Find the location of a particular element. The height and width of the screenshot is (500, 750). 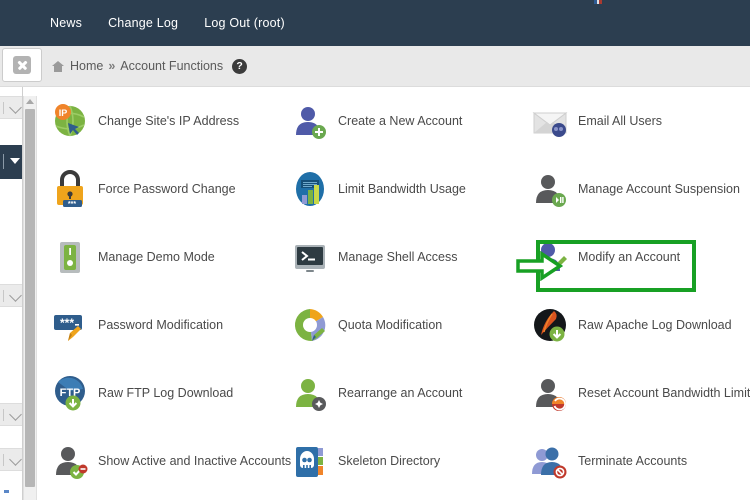

tile-raw-apache-log-download: Raw Apache Log Download is located at coordinates (633, 325).